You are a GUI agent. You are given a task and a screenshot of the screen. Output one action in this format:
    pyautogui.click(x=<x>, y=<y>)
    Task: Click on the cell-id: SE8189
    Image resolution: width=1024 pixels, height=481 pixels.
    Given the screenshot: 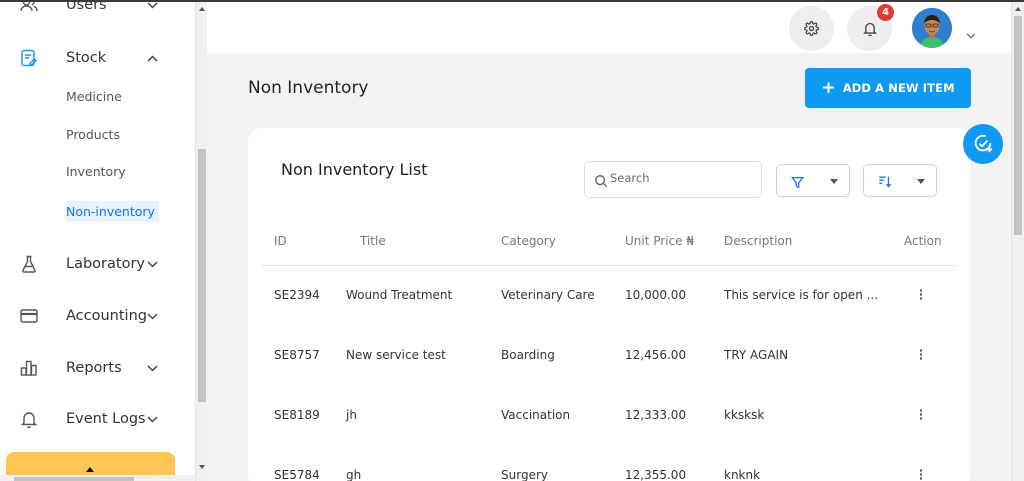 What is the action you would take?
    pyautogui.click(x=297, y=415)
    